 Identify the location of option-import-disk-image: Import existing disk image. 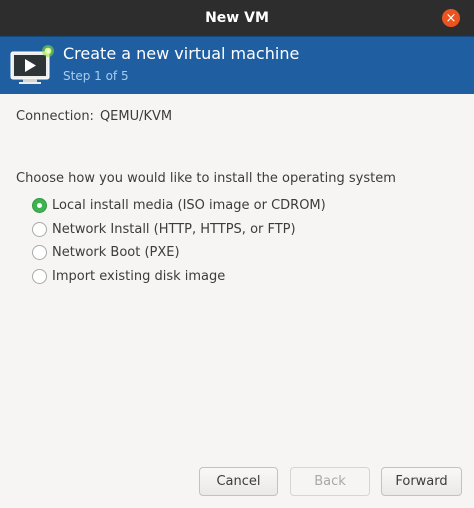
(179, 277).